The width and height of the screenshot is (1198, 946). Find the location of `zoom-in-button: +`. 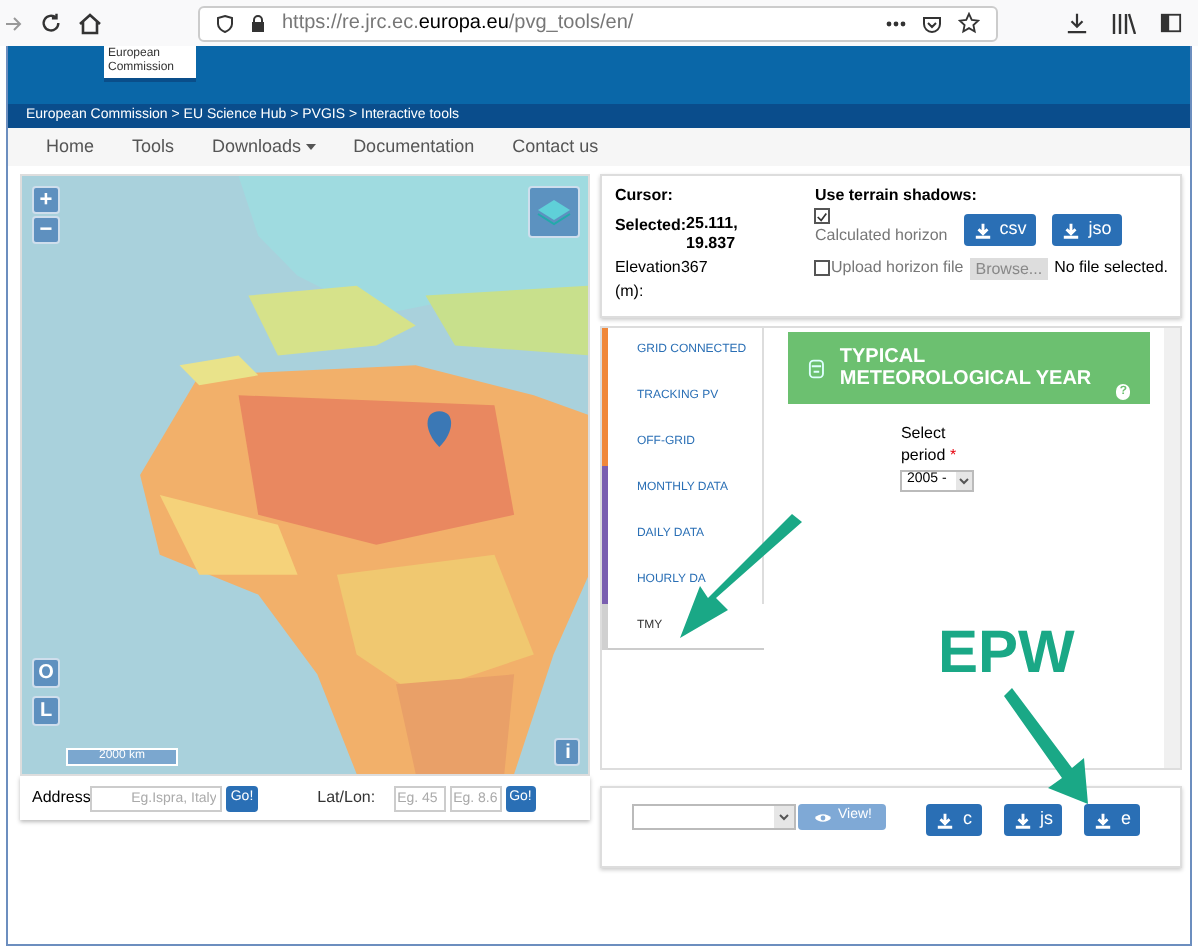

zoom-in-button: + is located at coordinates (46, 200).